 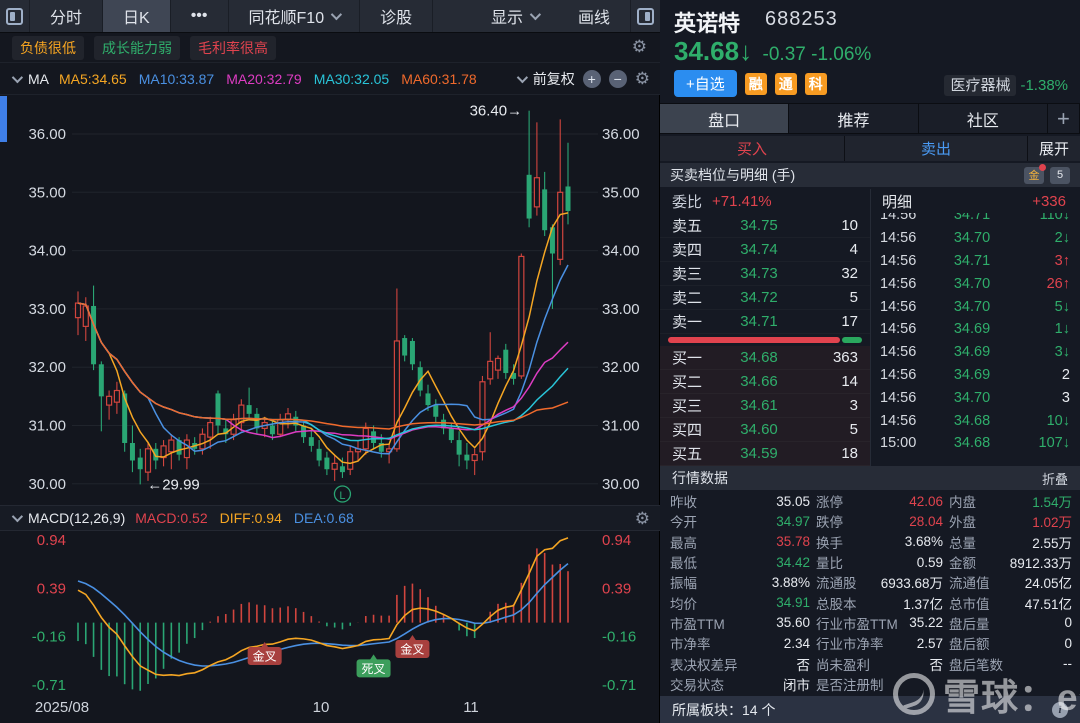 I want to click on level2-gold-icon: 金, so click(x=1035, y=173).